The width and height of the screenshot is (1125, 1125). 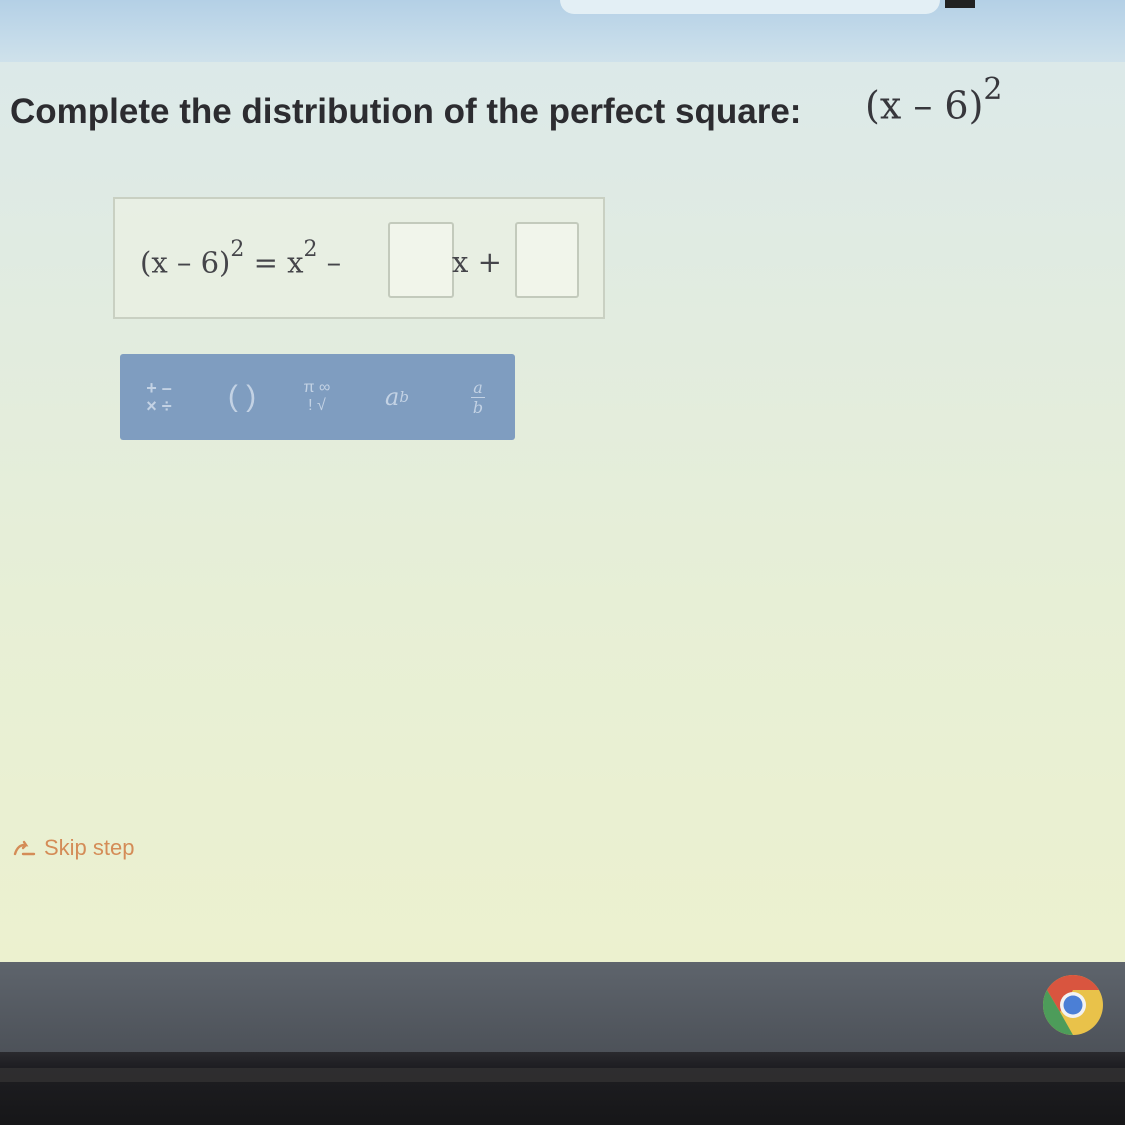 What do you see at coordinates (924, 105) in the screenshot?
I see `question-math-base: (x – 6)` at bounding box center [924, 105].